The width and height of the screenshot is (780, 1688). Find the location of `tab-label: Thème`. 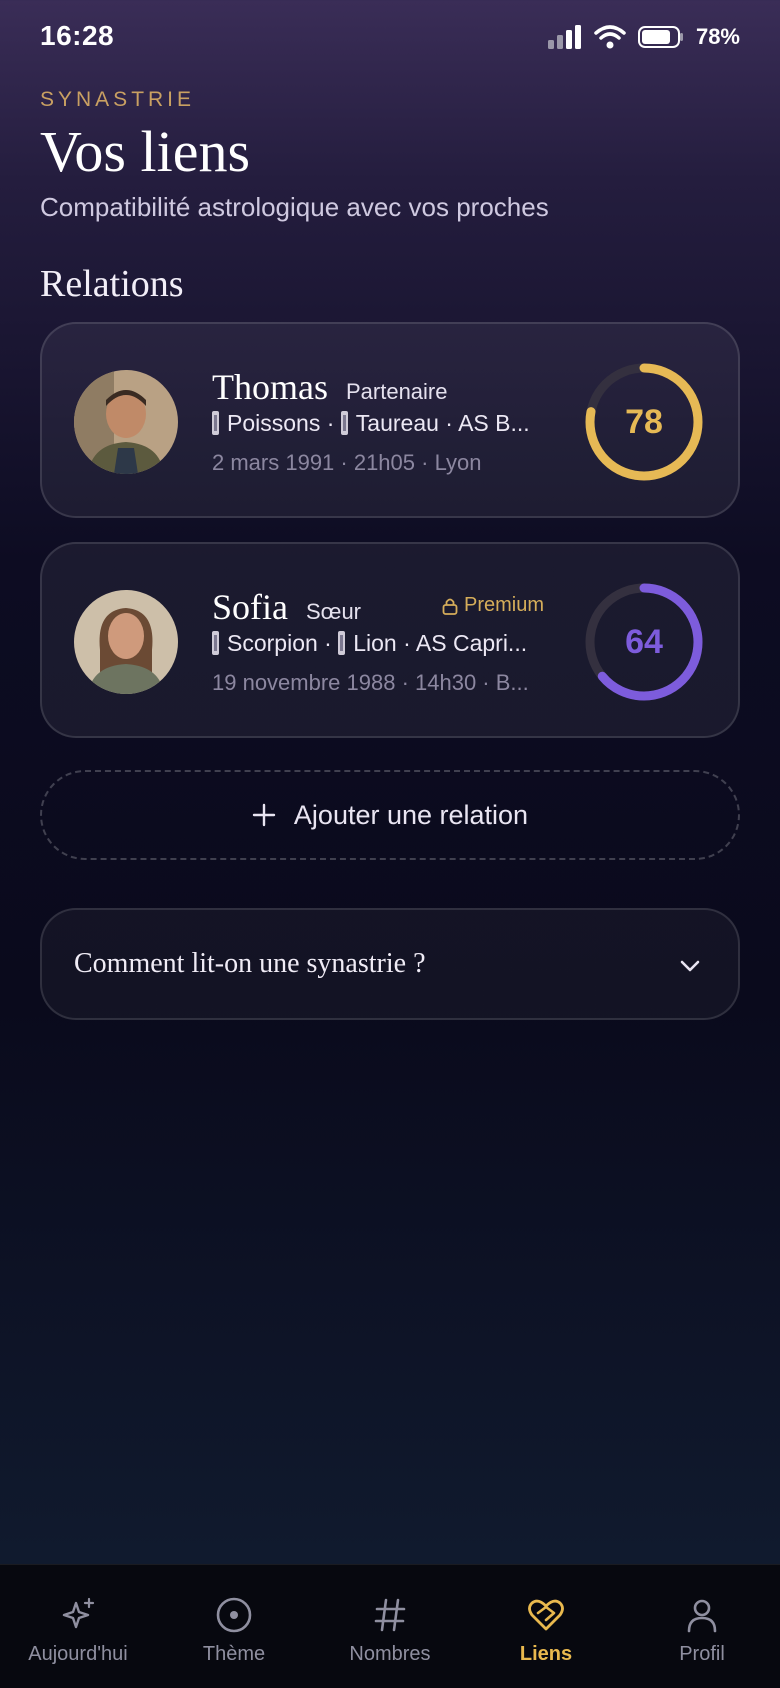

tab-label: Thème is located at coordinates (234, 1654).